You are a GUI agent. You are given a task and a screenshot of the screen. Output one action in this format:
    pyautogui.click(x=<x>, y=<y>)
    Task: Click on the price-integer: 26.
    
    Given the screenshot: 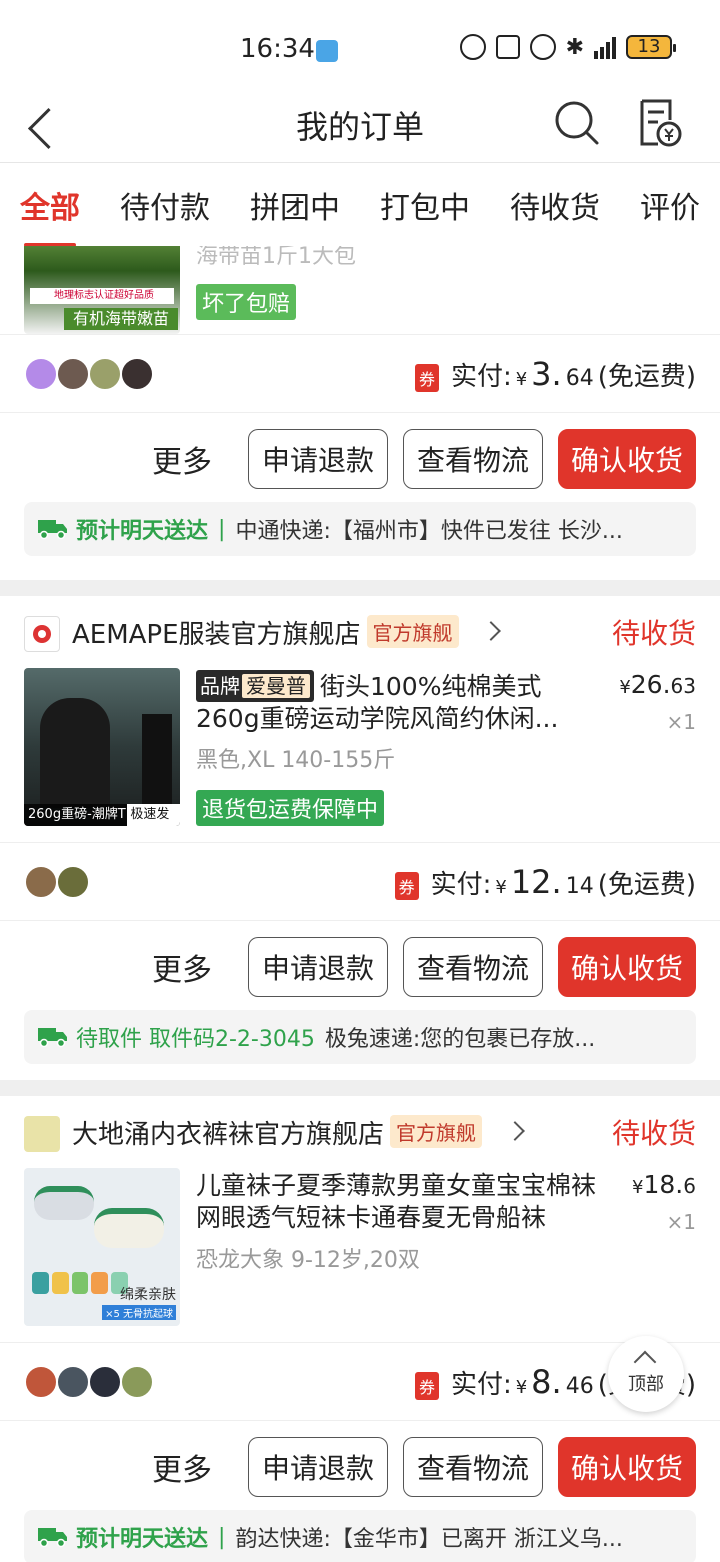 What is the action you would take?
    pyautogui.click(x=650, y=684)
    